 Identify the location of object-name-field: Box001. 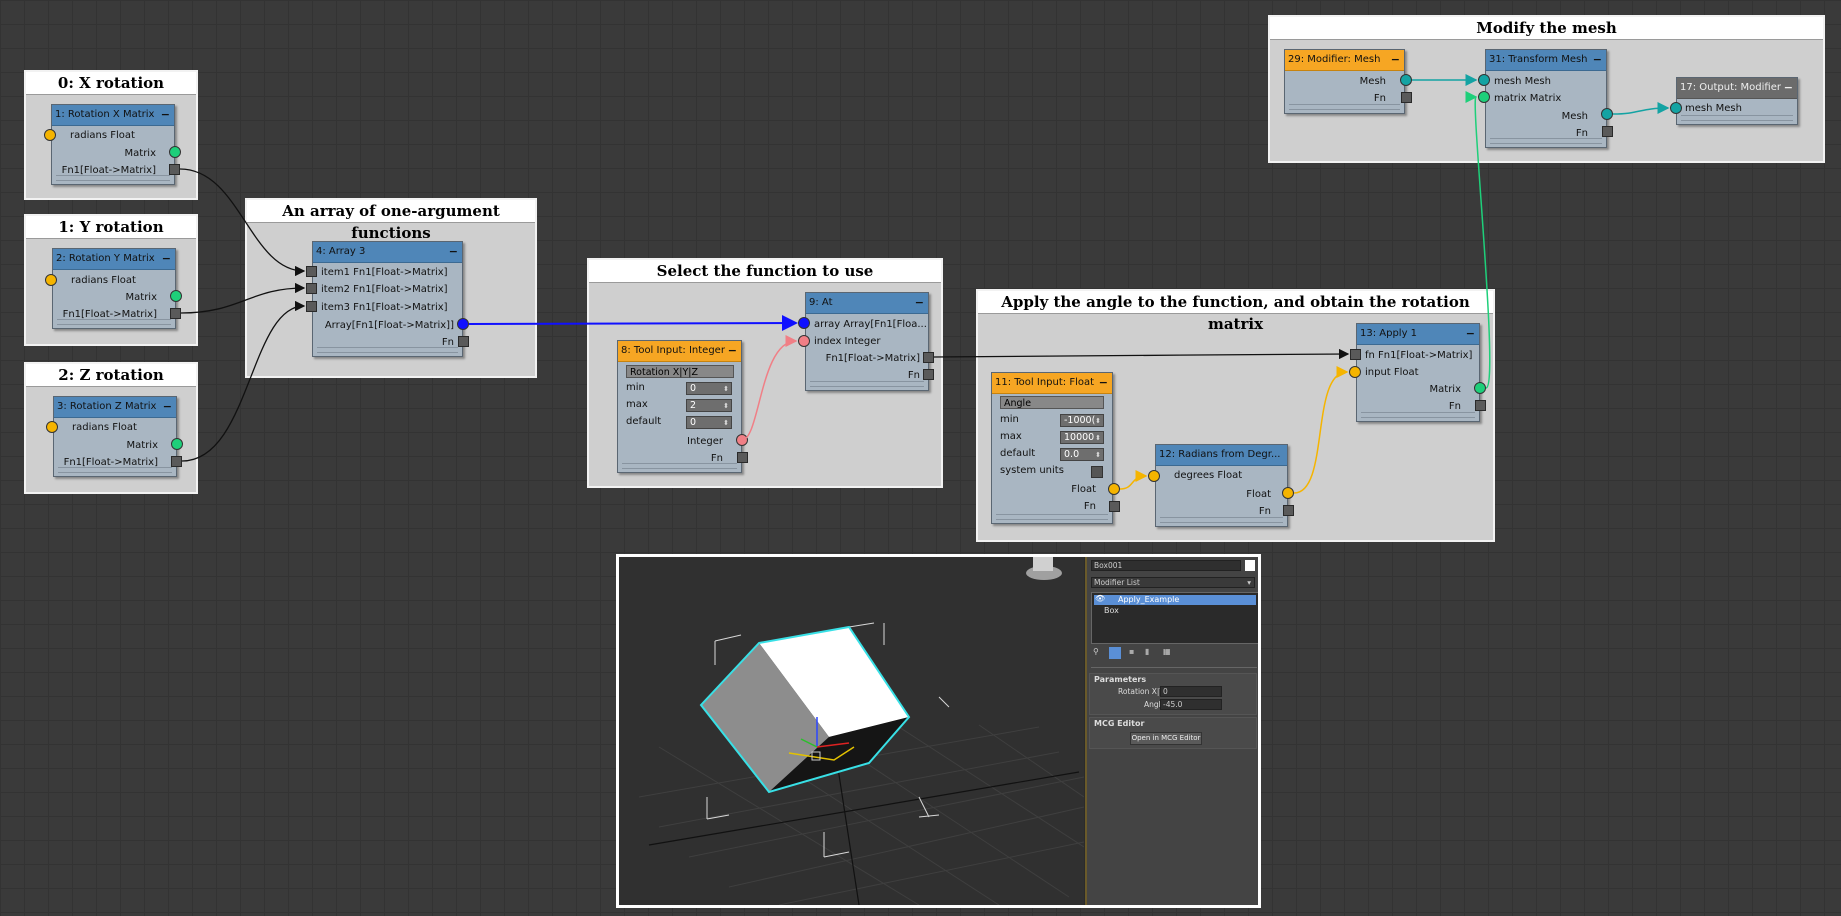
(1166, 565).